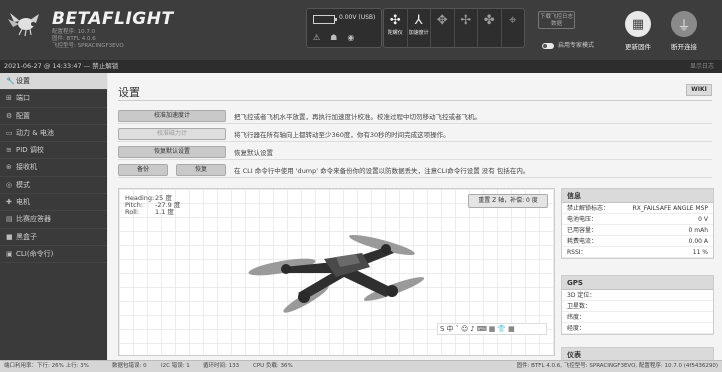 The height and width of the screenshot is (372, 722). Describe the element at coordinates (9, 167) in the screenshot. I see `receiver-icon: ⊛` at that location.